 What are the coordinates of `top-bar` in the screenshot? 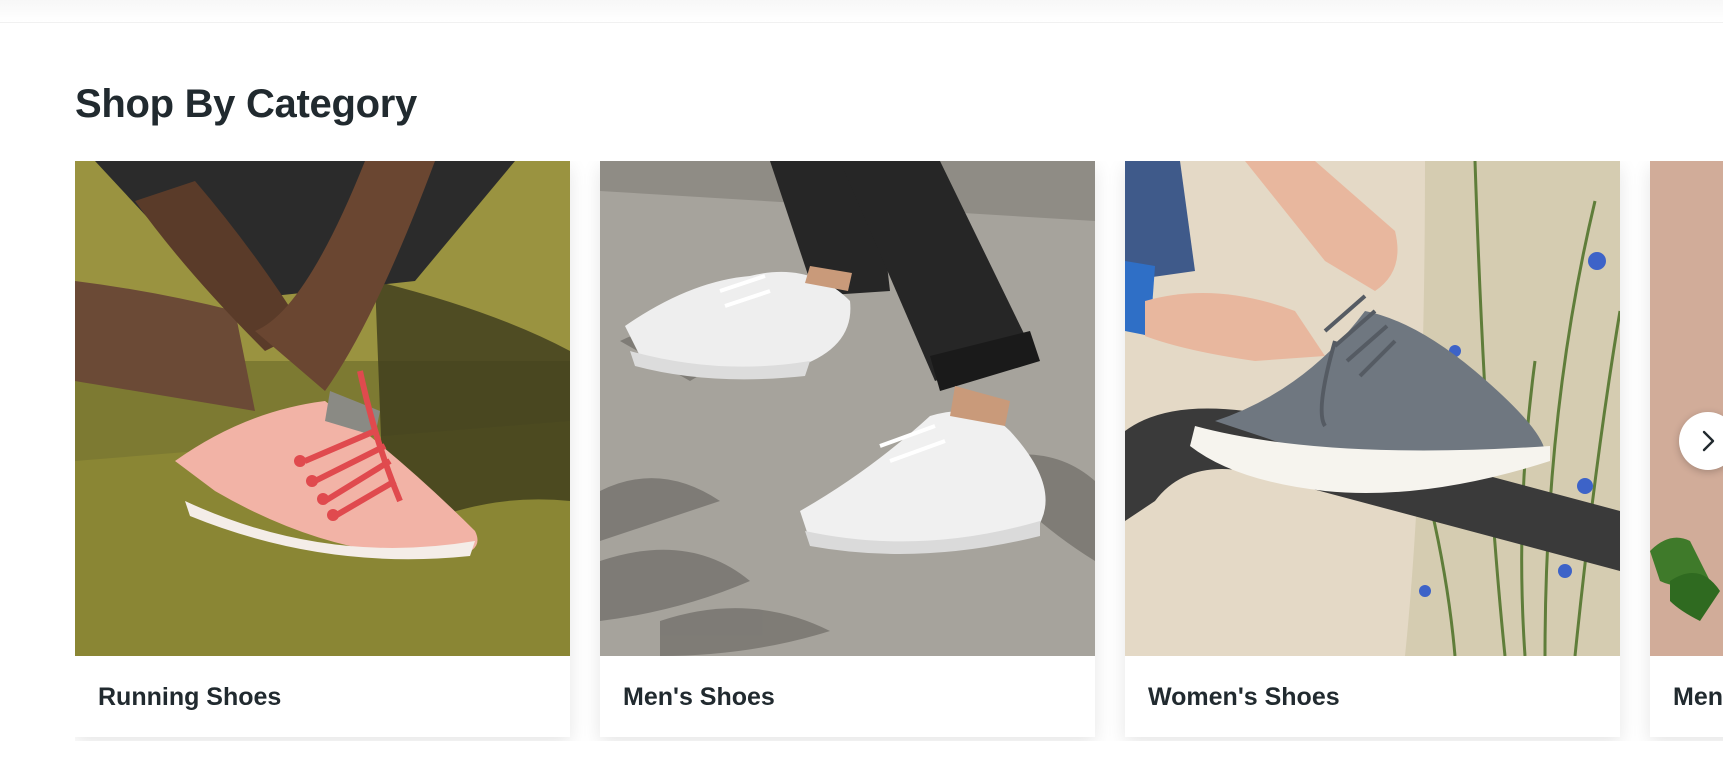 It's located at (861, 11).